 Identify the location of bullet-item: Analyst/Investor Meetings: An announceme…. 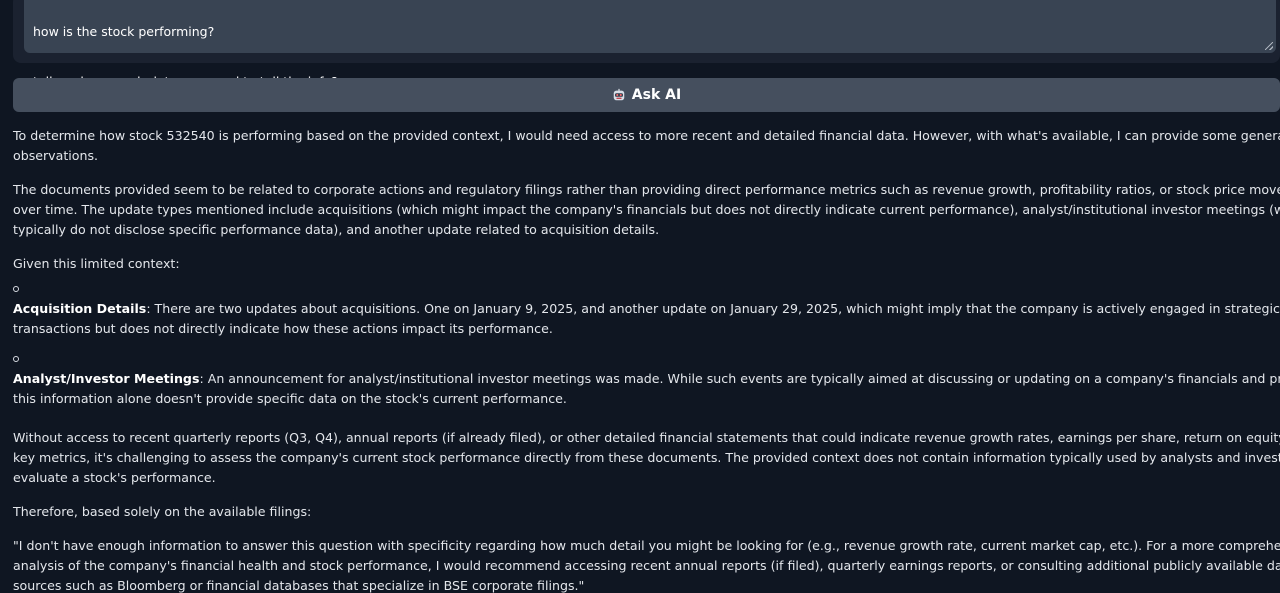
(646, 389).